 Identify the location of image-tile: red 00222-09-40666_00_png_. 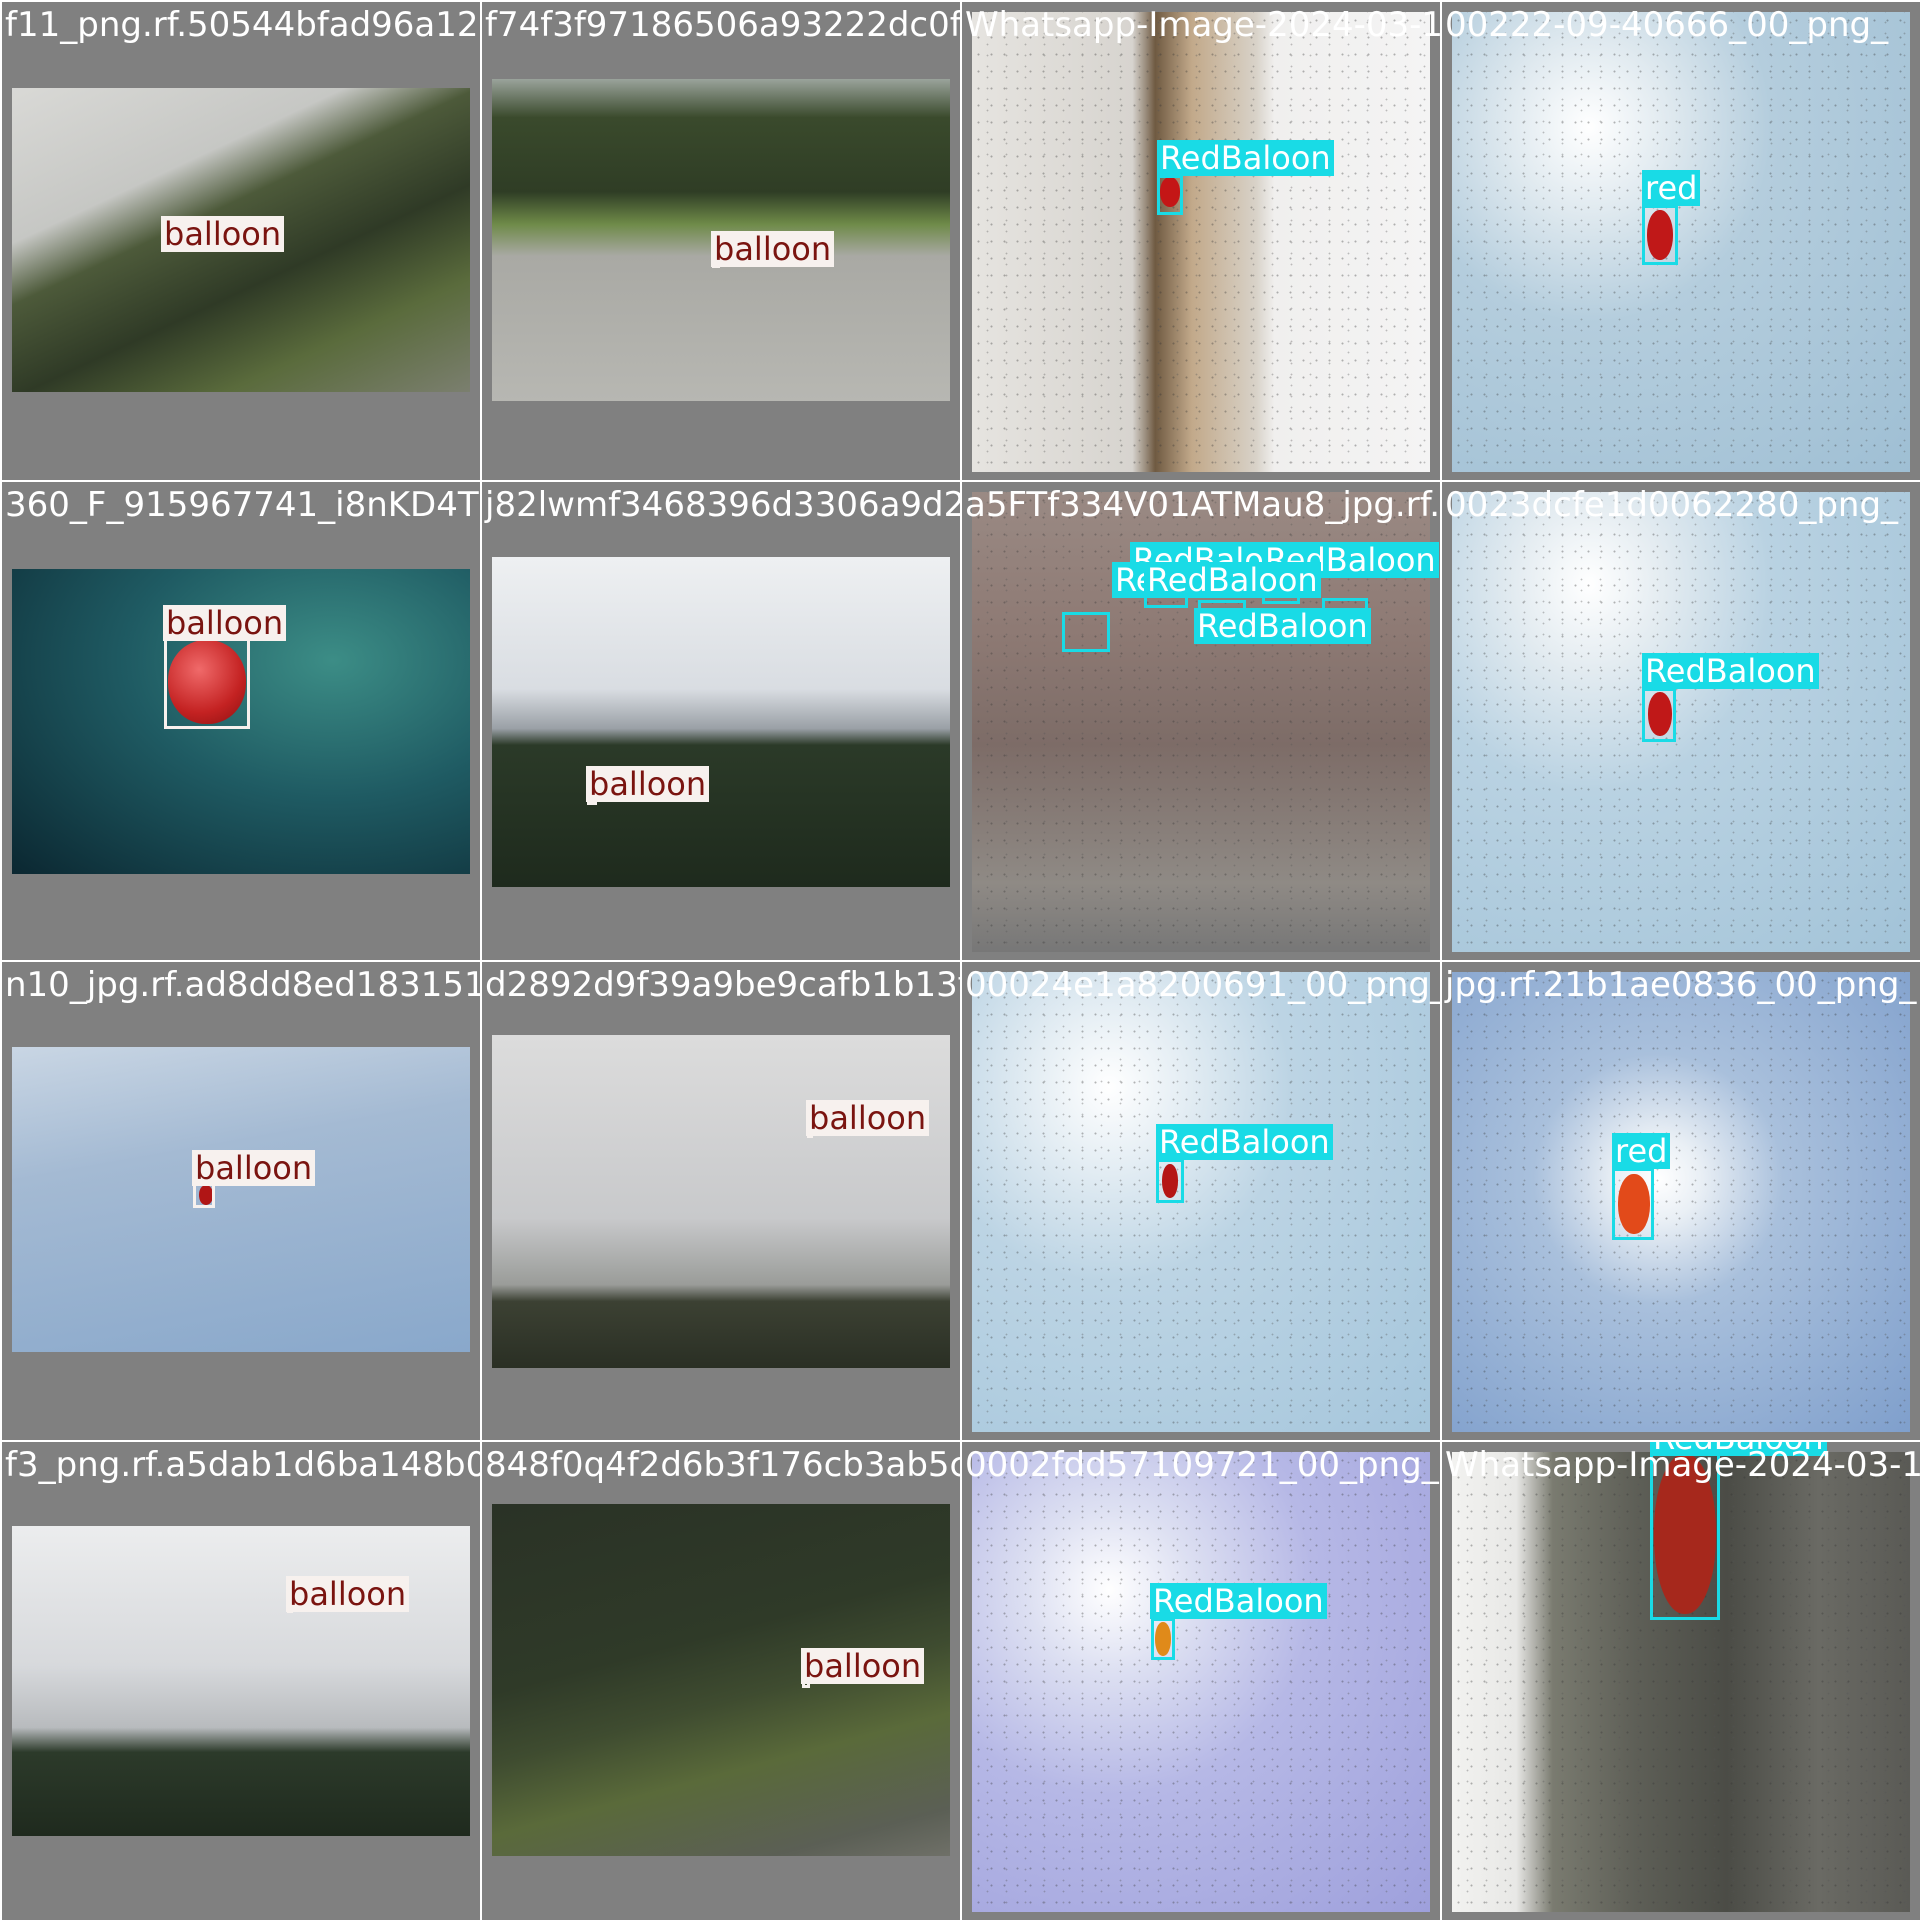
(1680, 240).